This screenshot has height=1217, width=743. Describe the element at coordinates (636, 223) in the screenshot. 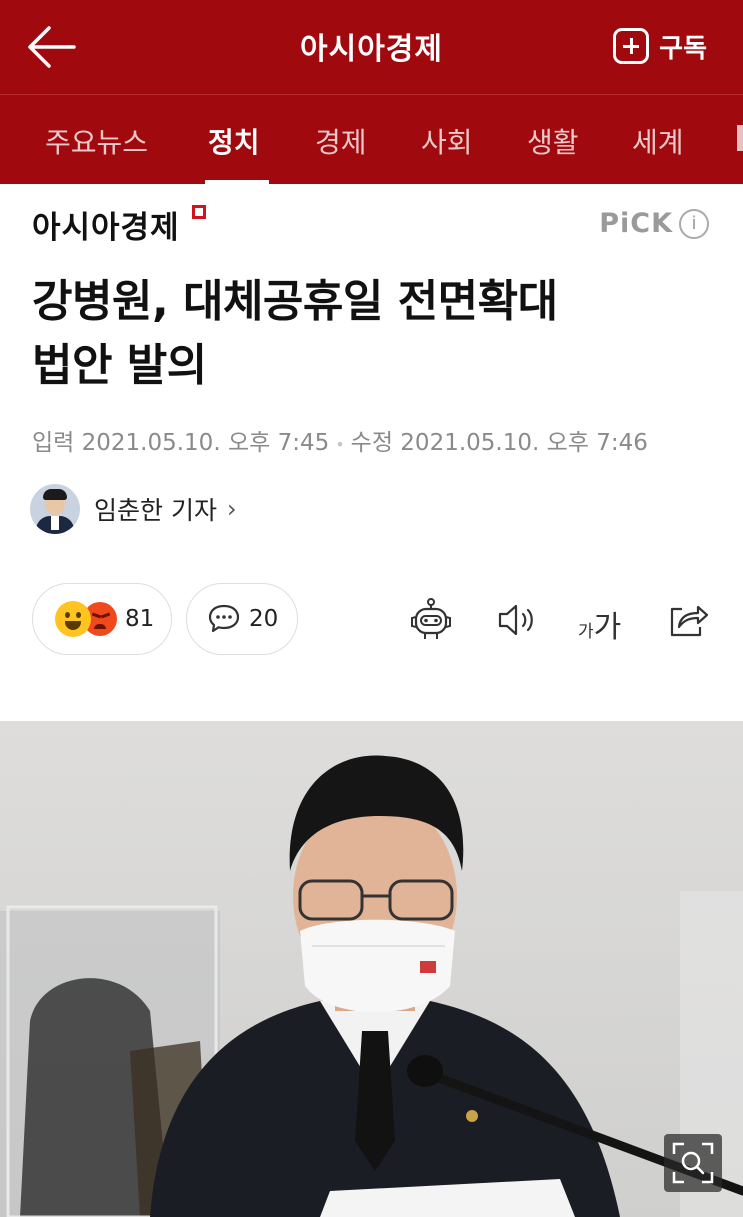

I see `pick-label: PiCK` at that location.